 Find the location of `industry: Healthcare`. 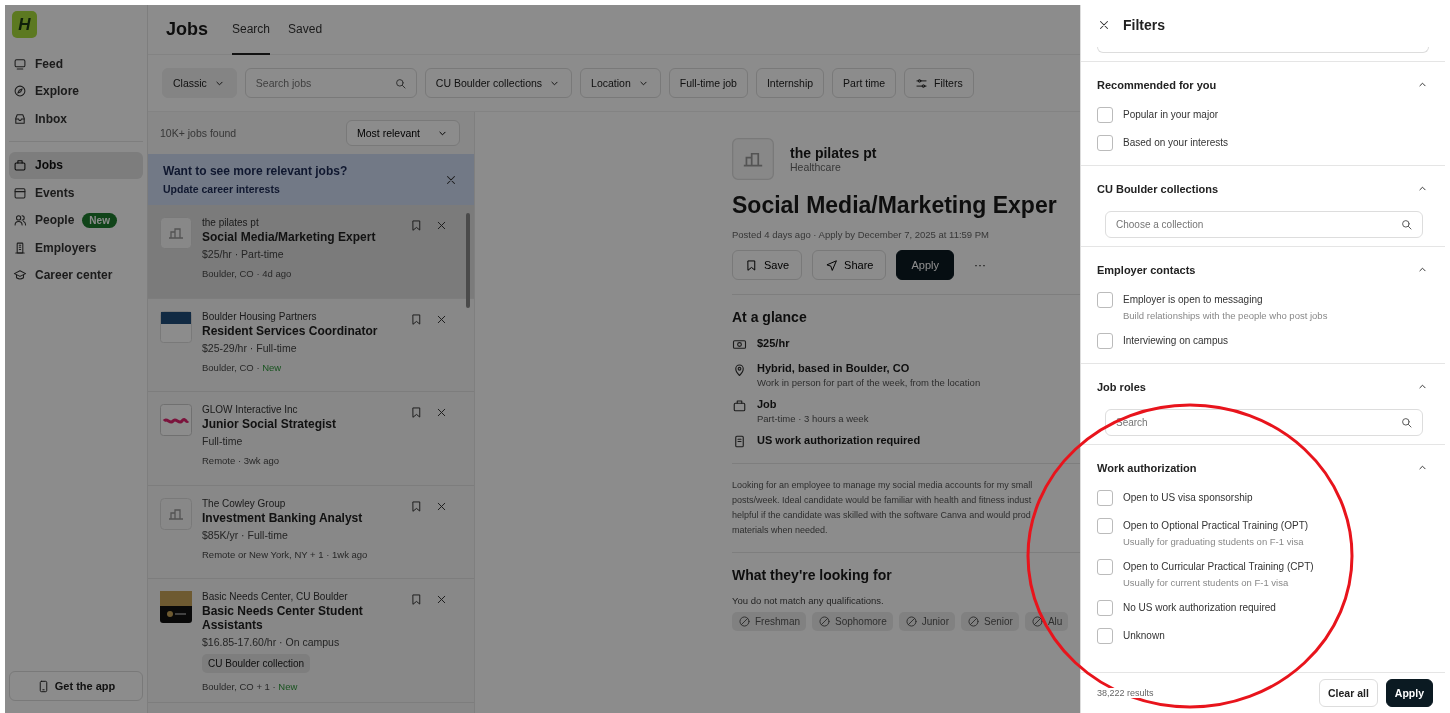

industry: Healthcare is located at coordinates (816, 167).